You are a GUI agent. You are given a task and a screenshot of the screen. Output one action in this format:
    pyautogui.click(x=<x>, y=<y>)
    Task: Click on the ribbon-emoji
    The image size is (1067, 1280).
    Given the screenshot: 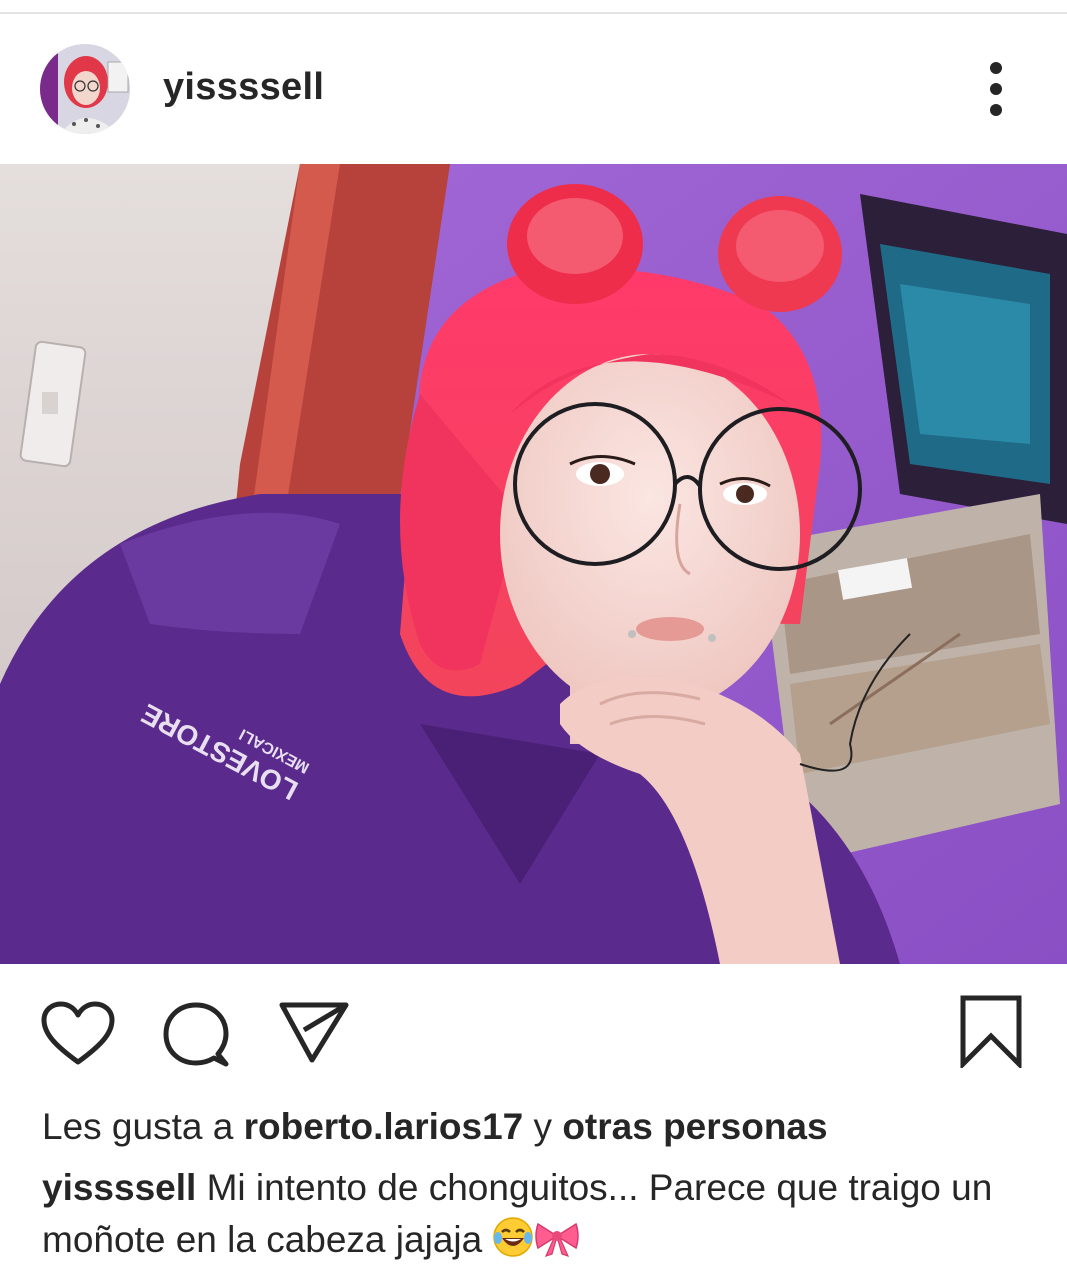 What is the action you would take?
    pyautogui.click(x=557, y=1244)
    